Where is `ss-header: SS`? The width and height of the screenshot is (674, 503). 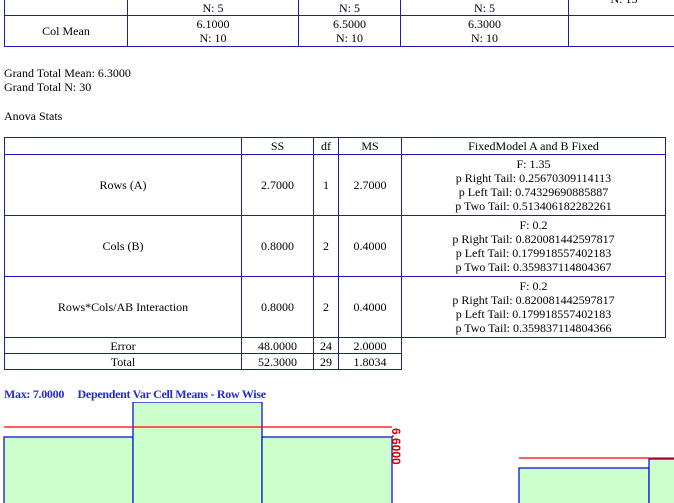
ss-header: SS is located at coordinates (277, 146).